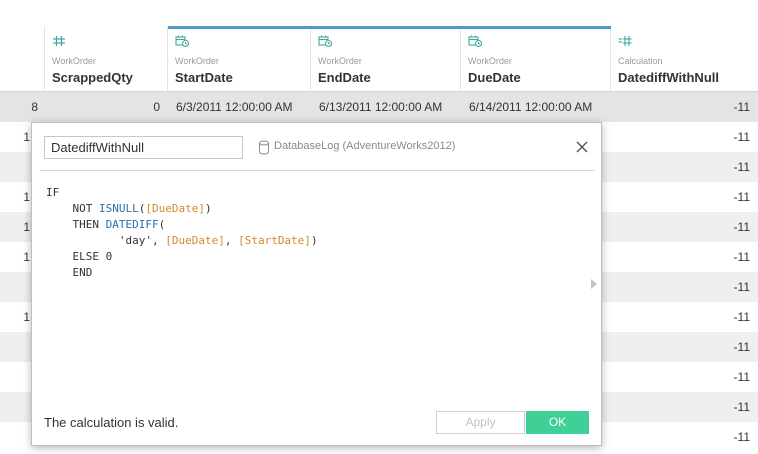 The width and height of the screenshot is (758, 454). Describe the element at coordinates (106, 59) in the screenshot. I see `column-header-scrappedqty: WorkOrder ScrappedQty` at that location.